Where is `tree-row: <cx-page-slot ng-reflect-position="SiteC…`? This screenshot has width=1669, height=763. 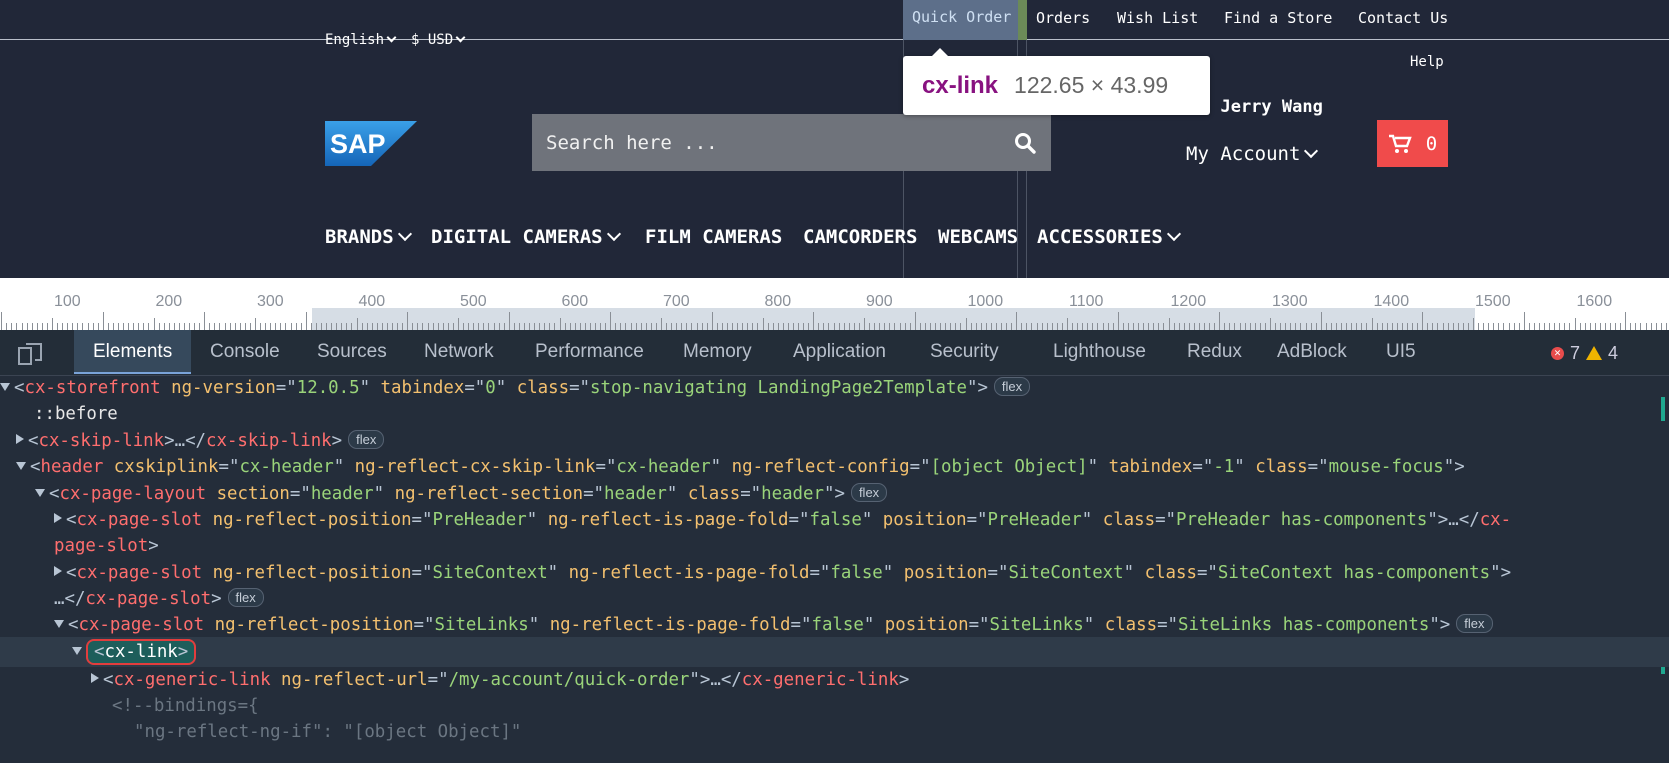 tree-row: <cx-page-slot ng-reflect-position="SiteC… is located at coordinates (782, 573).